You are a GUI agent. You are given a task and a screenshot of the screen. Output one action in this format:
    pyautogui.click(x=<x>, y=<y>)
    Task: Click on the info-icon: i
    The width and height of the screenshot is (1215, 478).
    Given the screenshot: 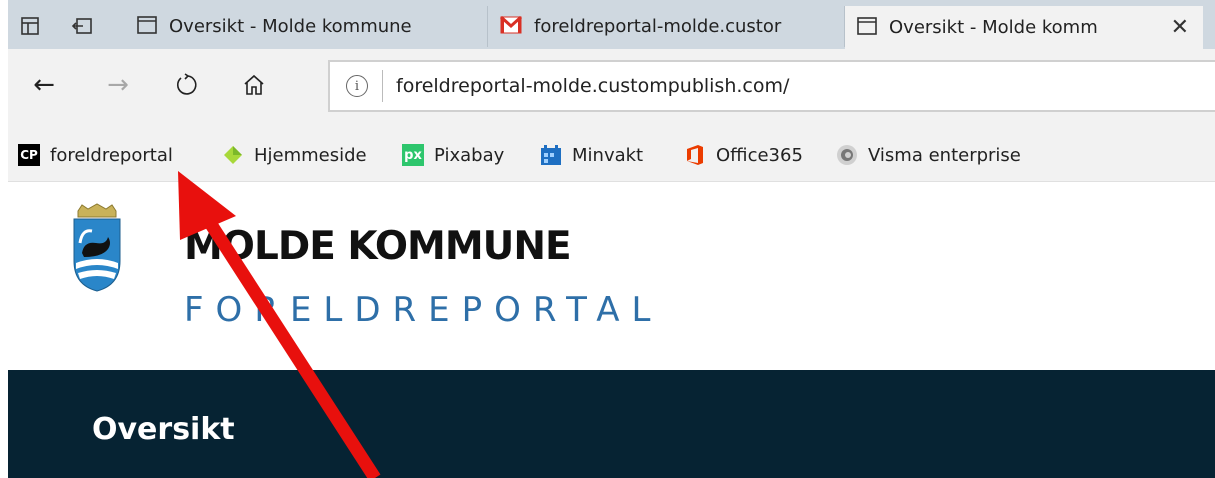 What is the action you would take?
    pyautogui.click(x=357, y=86)
    